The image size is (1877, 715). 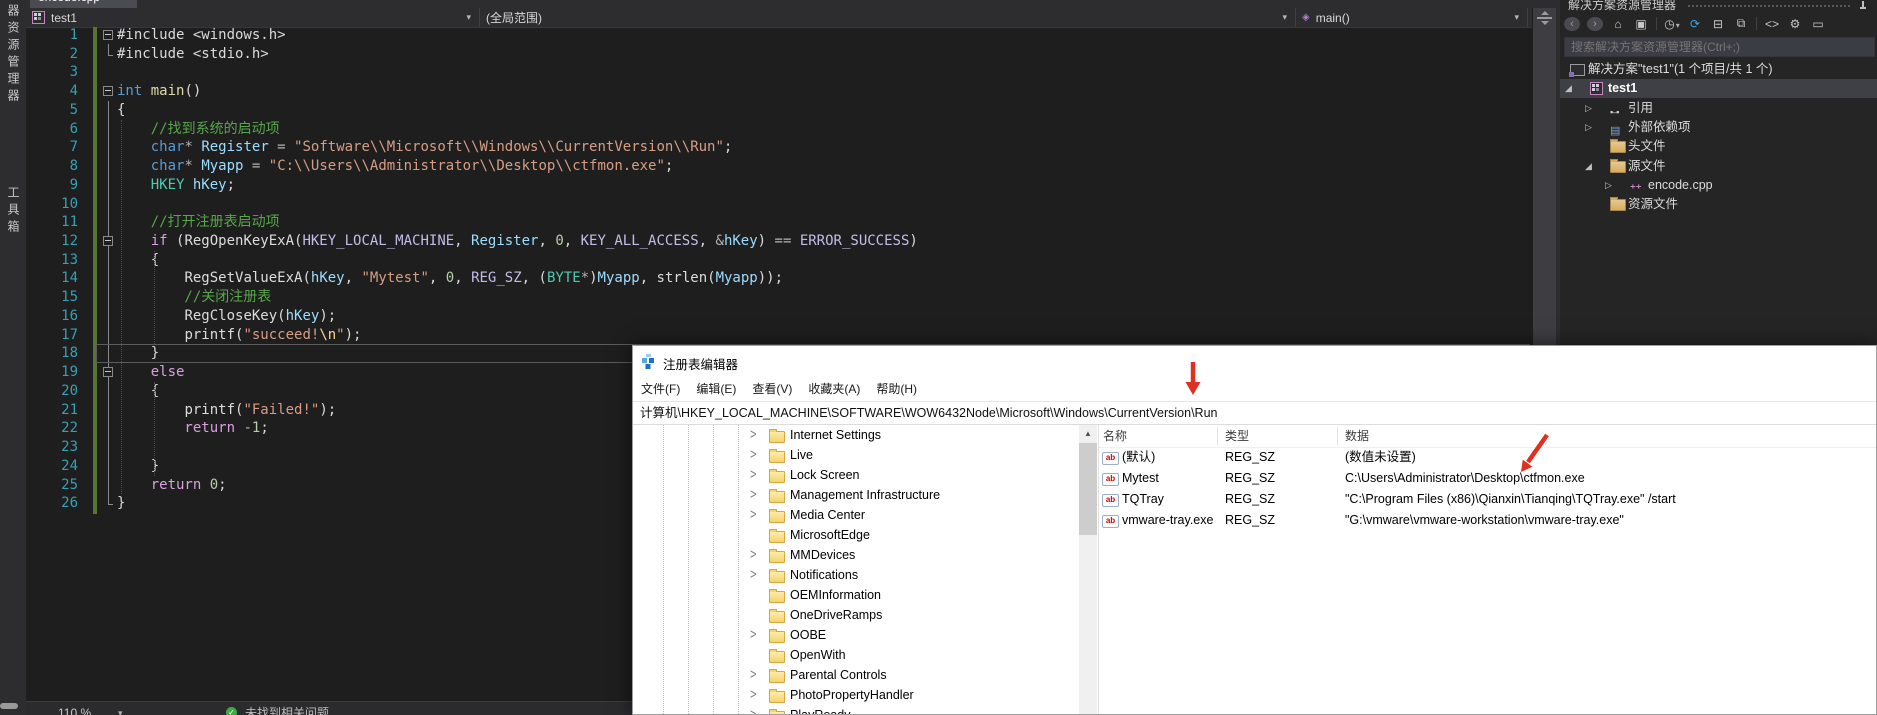 What do you see at coordinates (779, 297) in the screenshot?
I see `code-line: 15 //关闭注册表` at bounding box center [779, 297].